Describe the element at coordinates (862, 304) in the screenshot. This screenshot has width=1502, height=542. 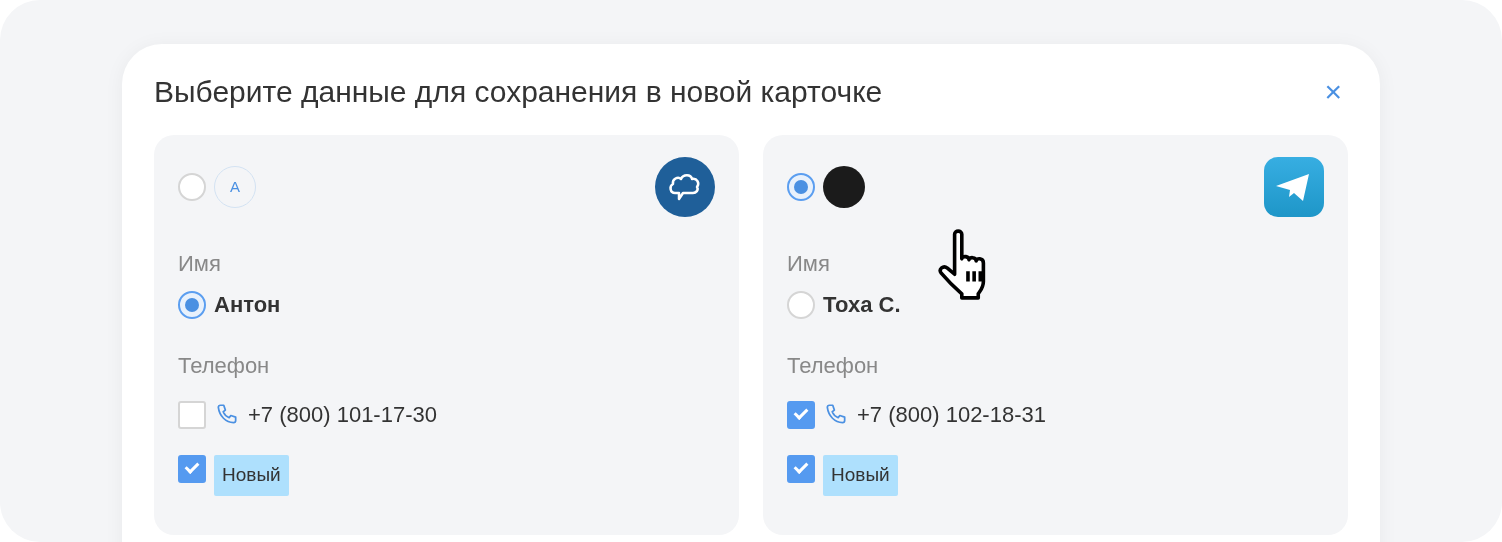
I see `name-option: Тоха С.` at that location.